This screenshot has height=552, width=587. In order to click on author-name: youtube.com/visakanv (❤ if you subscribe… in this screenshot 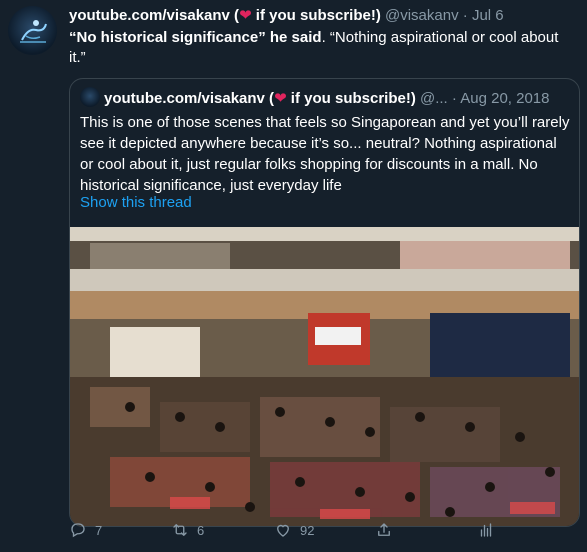, I will do `click(225, 15)`.